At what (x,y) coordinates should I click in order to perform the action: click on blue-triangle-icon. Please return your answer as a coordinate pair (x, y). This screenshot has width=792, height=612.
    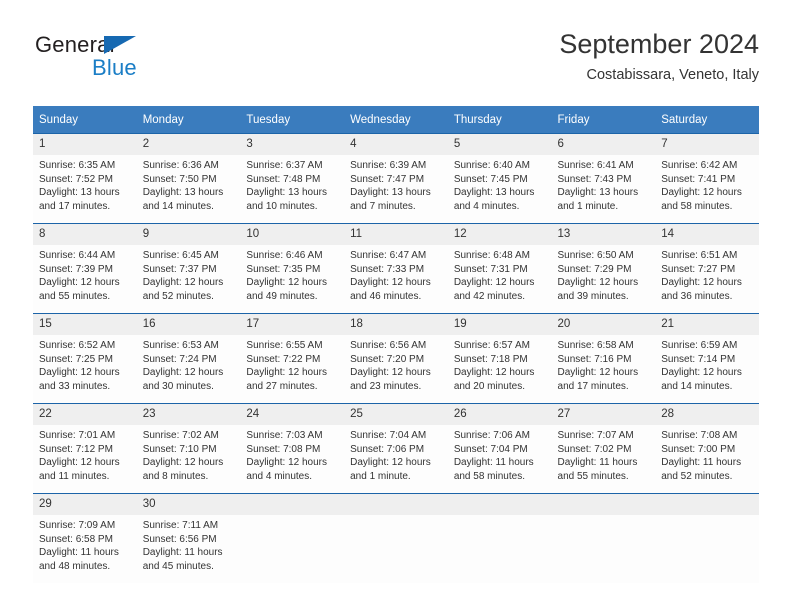
    Looking at the image, I should click on (120, 45).